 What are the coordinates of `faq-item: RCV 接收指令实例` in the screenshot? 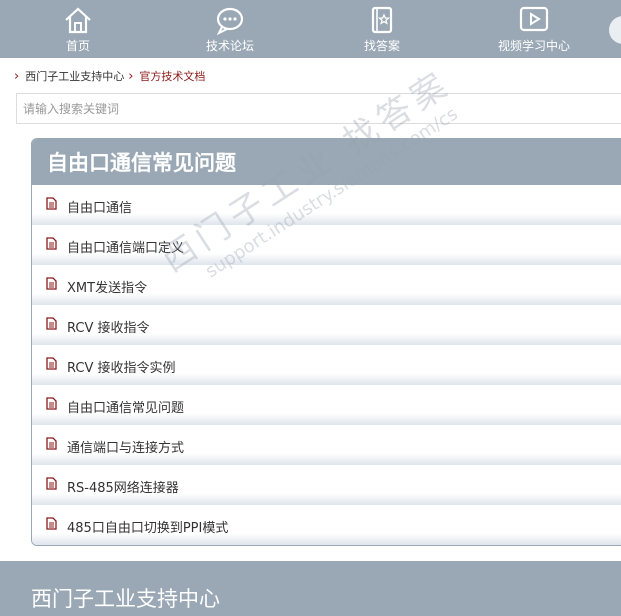 It's located at (326, 365).